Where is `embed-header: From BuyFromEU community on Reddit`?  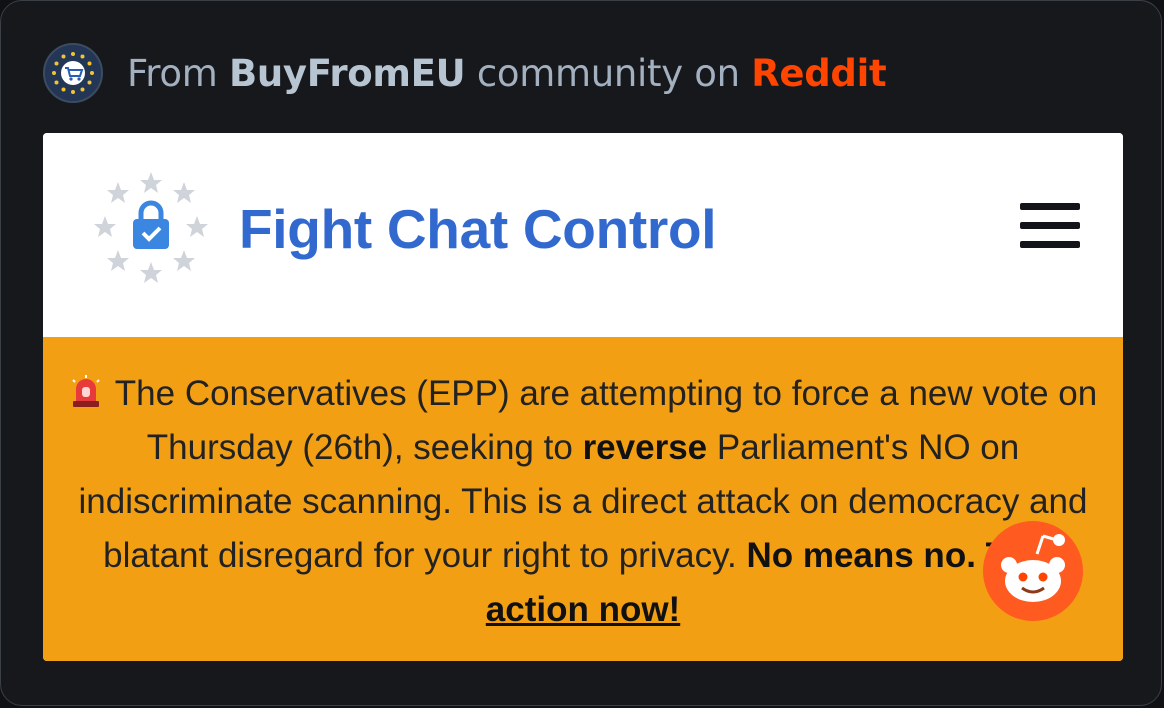 embed-header: From BuyFromEU community on Reddit is located at coordinates (465, 73).